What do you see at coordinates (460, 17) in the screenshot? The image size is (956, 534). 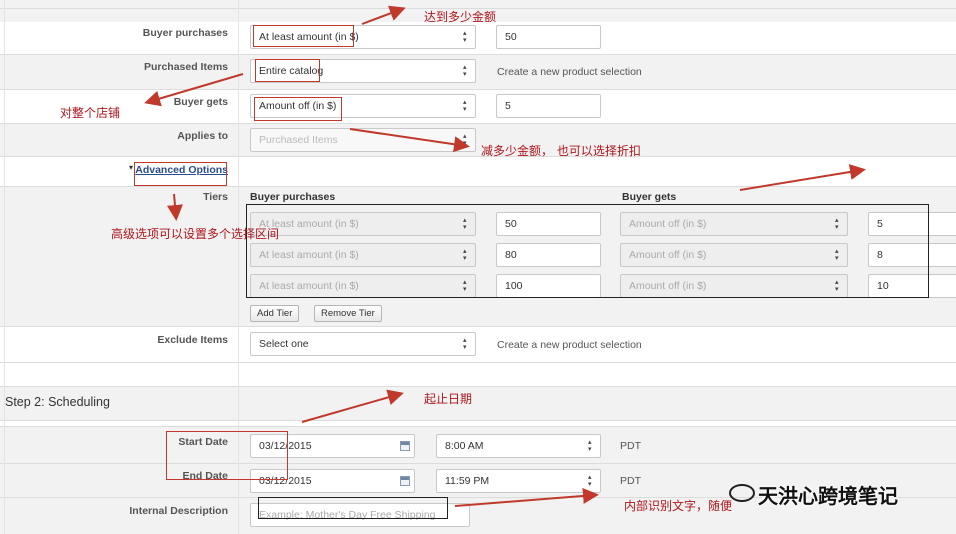 I see `annotation-reach-amount: 达到多少金额` at bounding box center [460, 17].